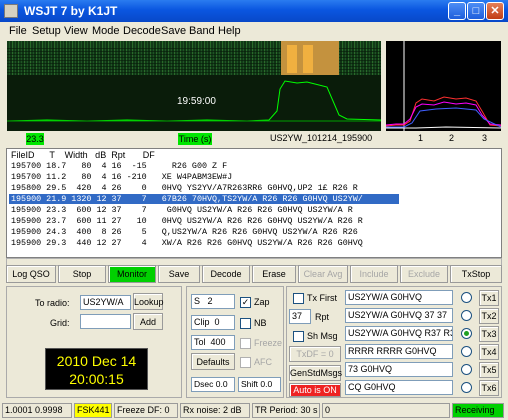 This screenshot has width=508, height=420. Describe the element at coordinates (213, 361) in the screenshot. I see `defaults-button: Defaults` at that location.